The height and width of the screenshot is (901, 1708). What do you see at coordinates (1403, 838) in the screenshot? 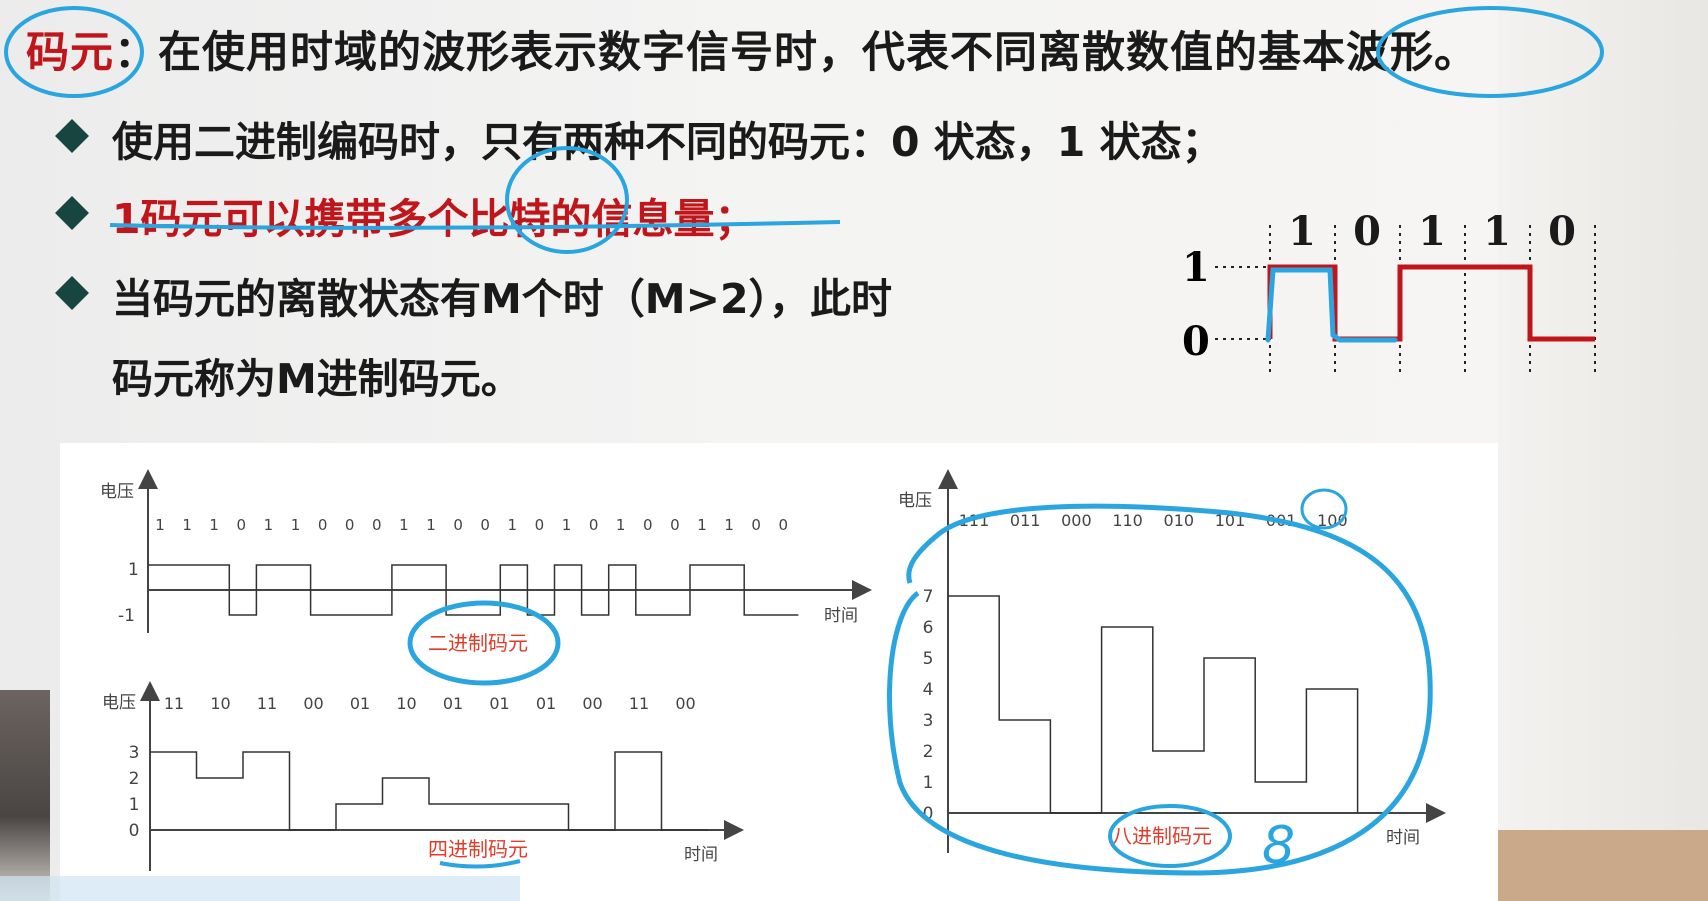
I see `octal-xlabel: 时间` at bounding box center [1403, 838].